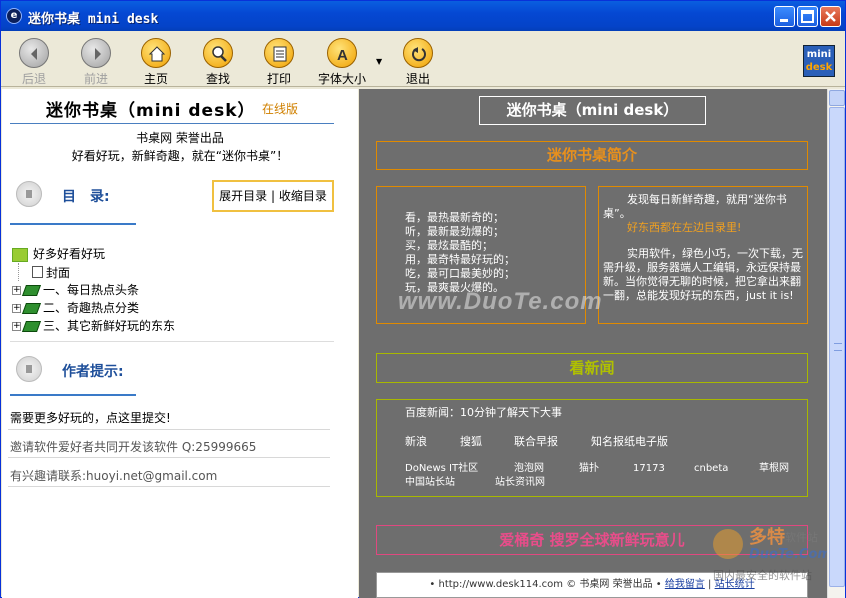 Image resolution: width=846 pixels, height=598 pixels. What do you see at coordinates (91, 308) in the screenshot?
I see `tree-item-label: 二、奇趣热点分类` at bounding box center [91, 308].